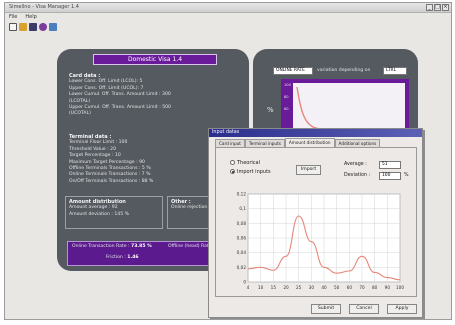 The image size is (455, 325). Describe the element at coordinates (357, 143) in the screenshot. I see `tab-additional-options: Additional options` at that location.